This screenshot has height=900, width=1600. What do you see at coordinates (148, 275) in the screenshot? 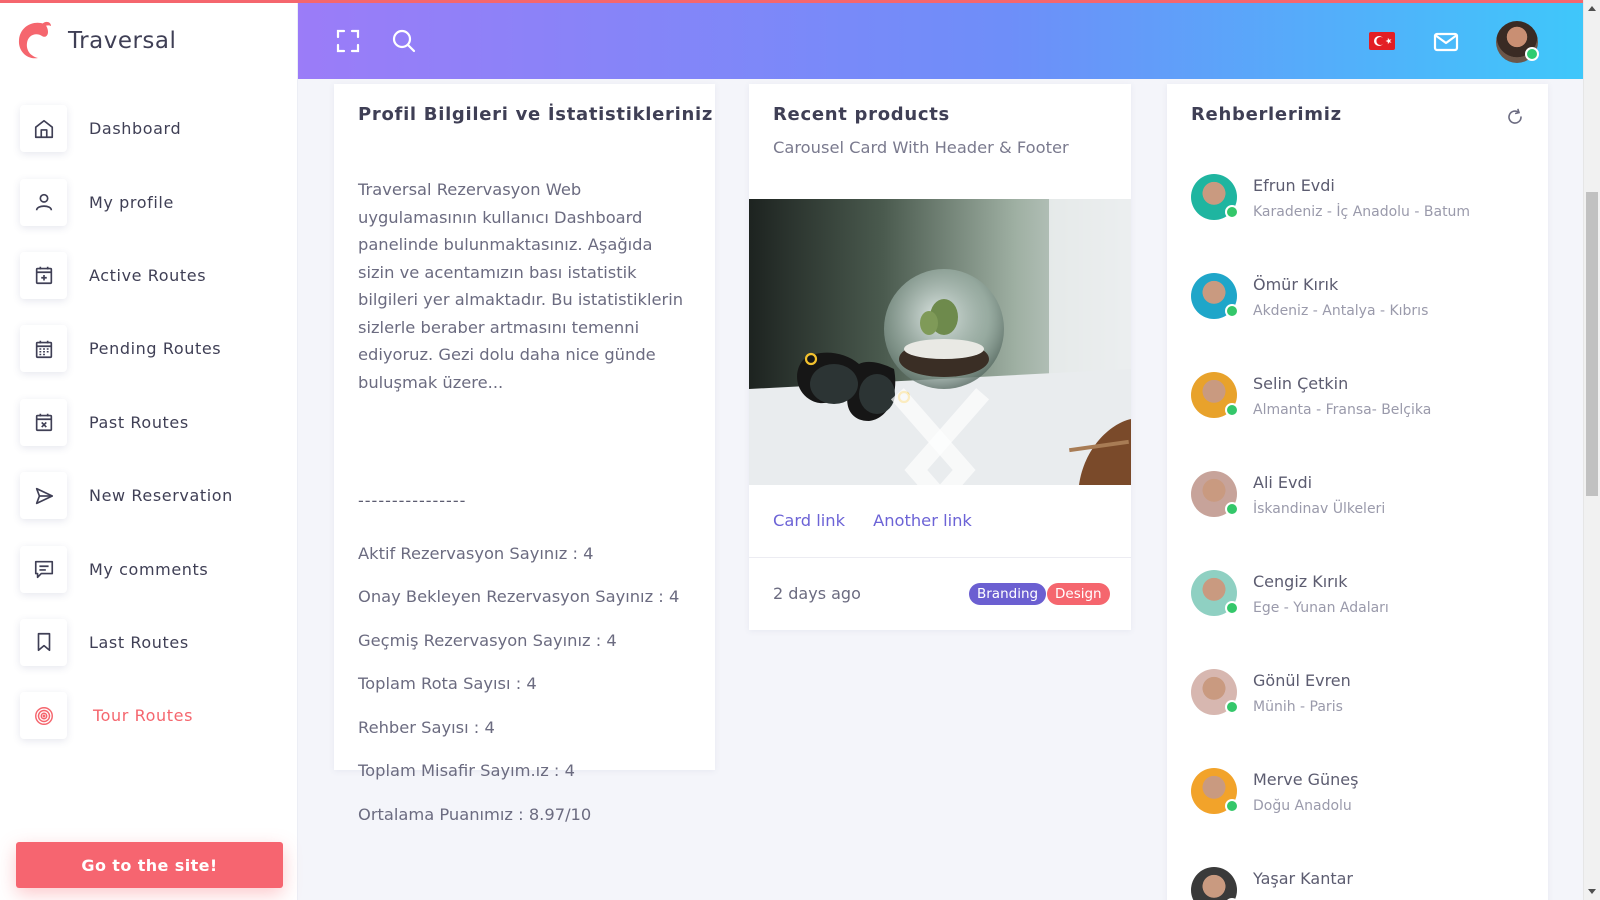
I see `sidebar-item-label: Active Routes` at bounding box center [148, 275].